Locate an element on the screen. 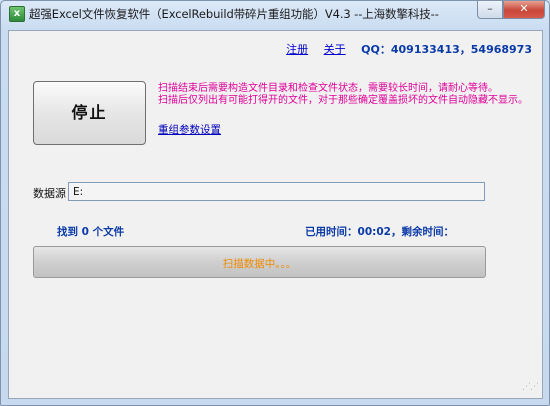 The width and height of the screenshot is (550, 406). excel-app-icon: x is located at coordinates (17, 14).